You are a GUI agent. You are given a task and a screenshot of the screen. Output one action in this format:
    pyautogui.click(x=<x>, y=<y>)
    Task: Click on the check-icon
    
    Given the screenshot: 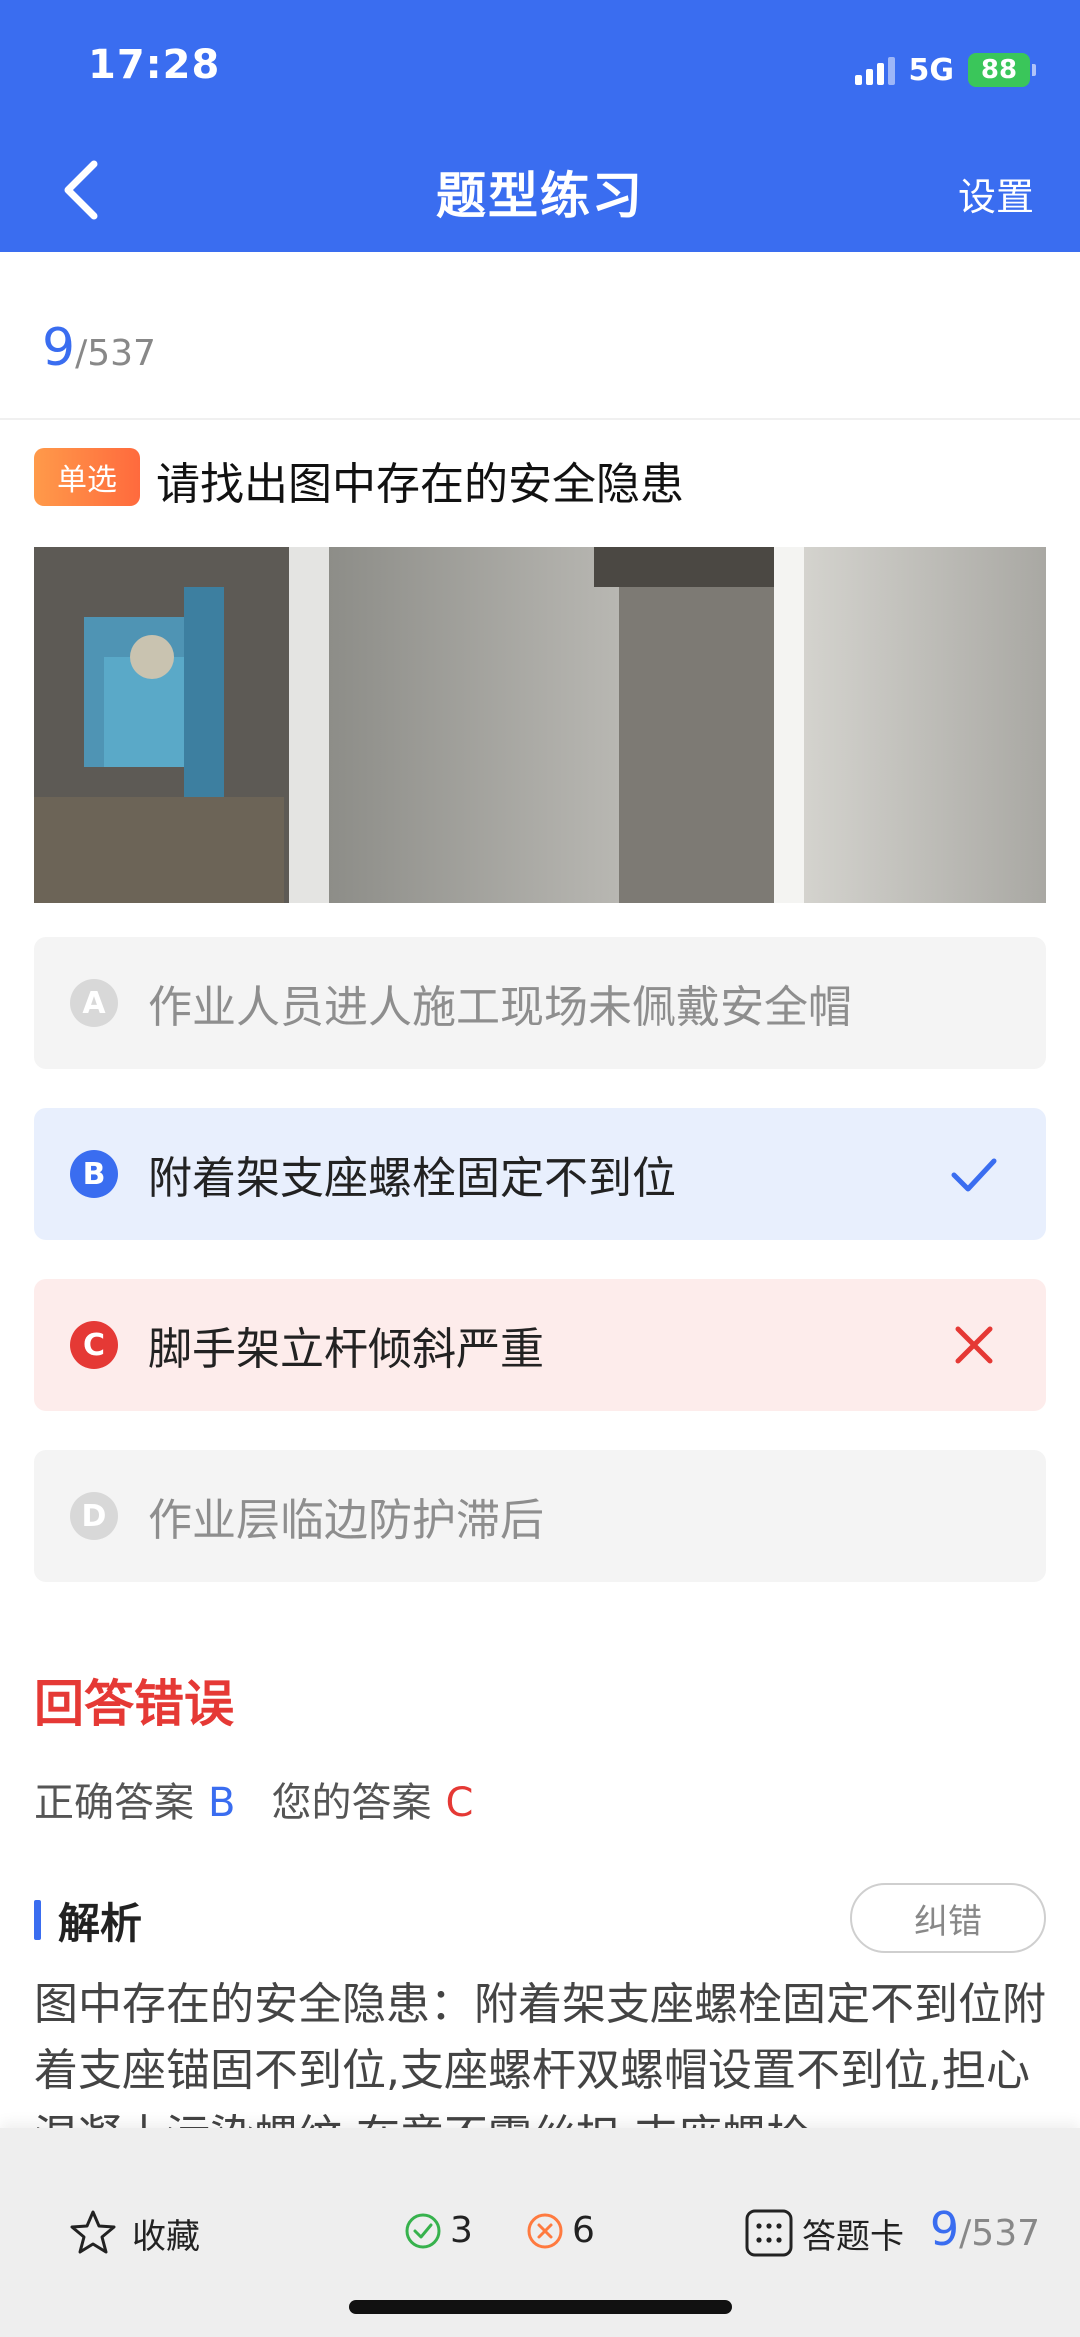 What is the action you would take?
    pyautogui.click(x=974, y=1175)
    